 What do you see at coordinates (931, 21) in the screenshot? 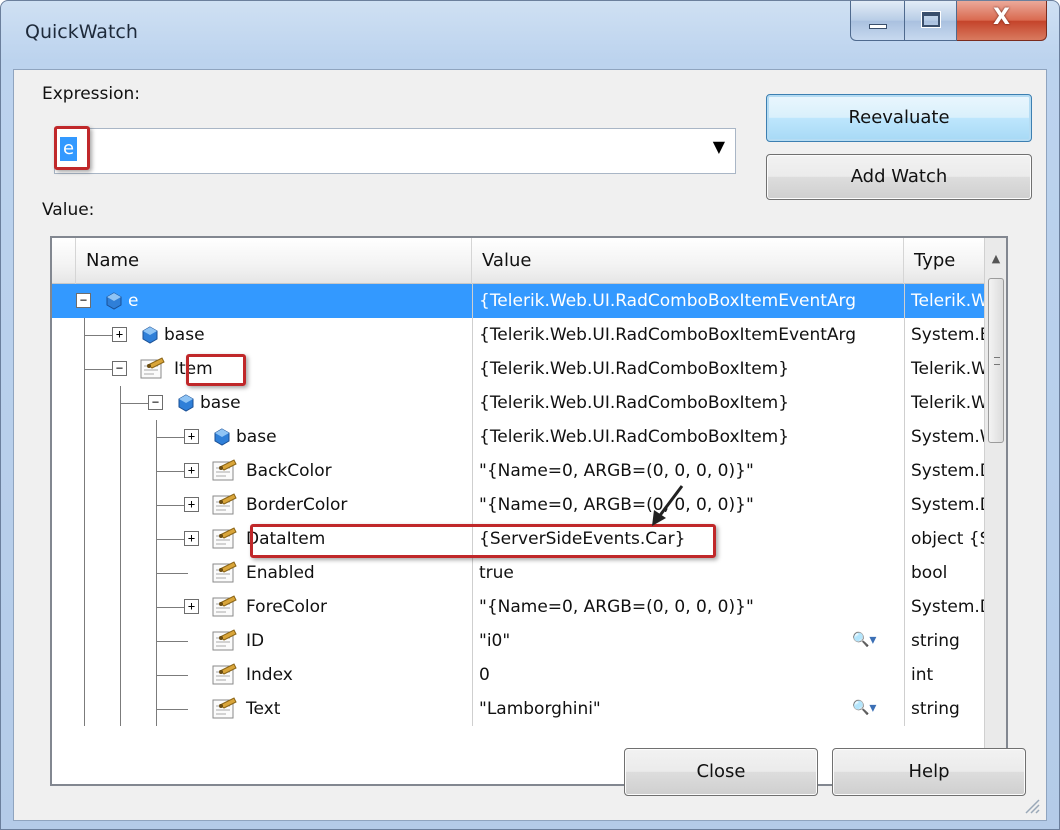
I see `maximize-button` at bounding box center [931, 21].